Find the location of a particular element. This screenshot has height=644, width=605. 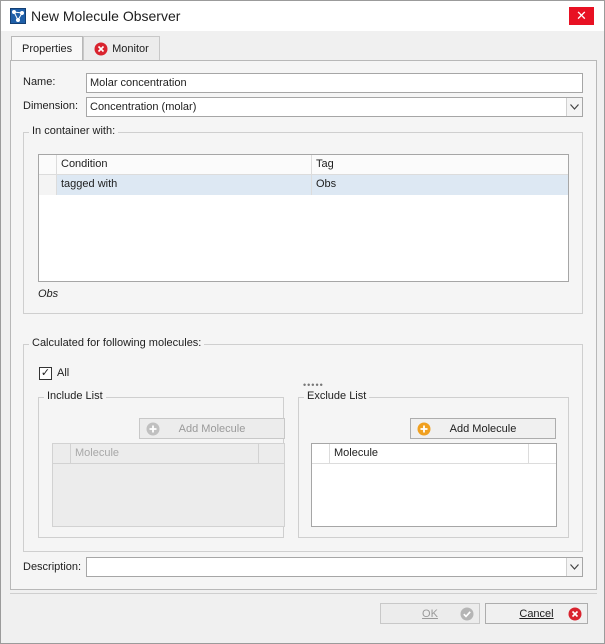

row-indicator is located at coordinates (48, 185).